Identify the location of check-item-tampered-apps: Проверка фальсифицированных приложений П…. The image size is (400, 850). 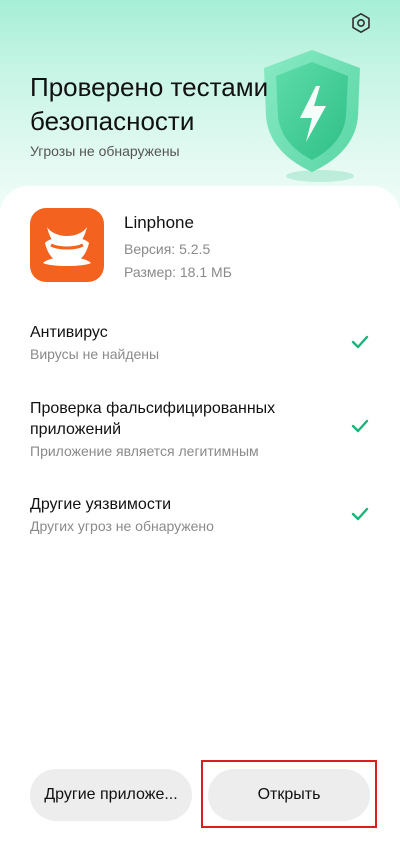
(200, 428).